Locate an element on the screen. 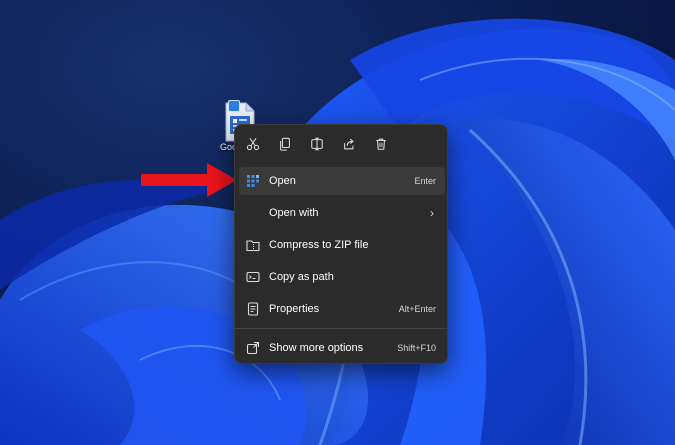 The width and height of the screenshot is (675, 445). cut-icon is located at coordinates (253, 144).